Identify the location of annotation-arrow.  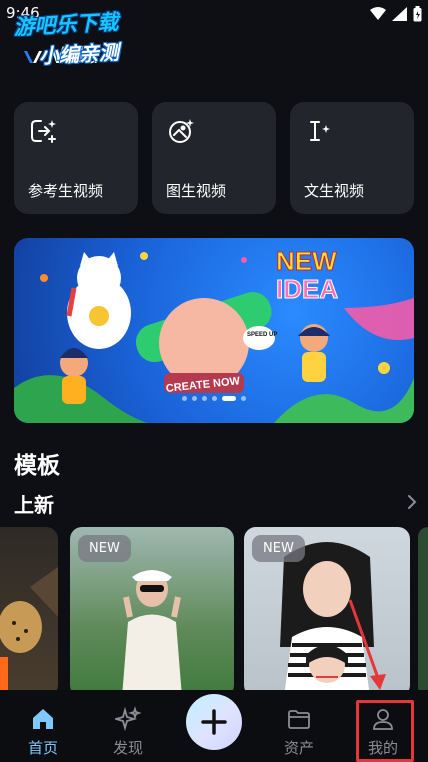
(364, 639).